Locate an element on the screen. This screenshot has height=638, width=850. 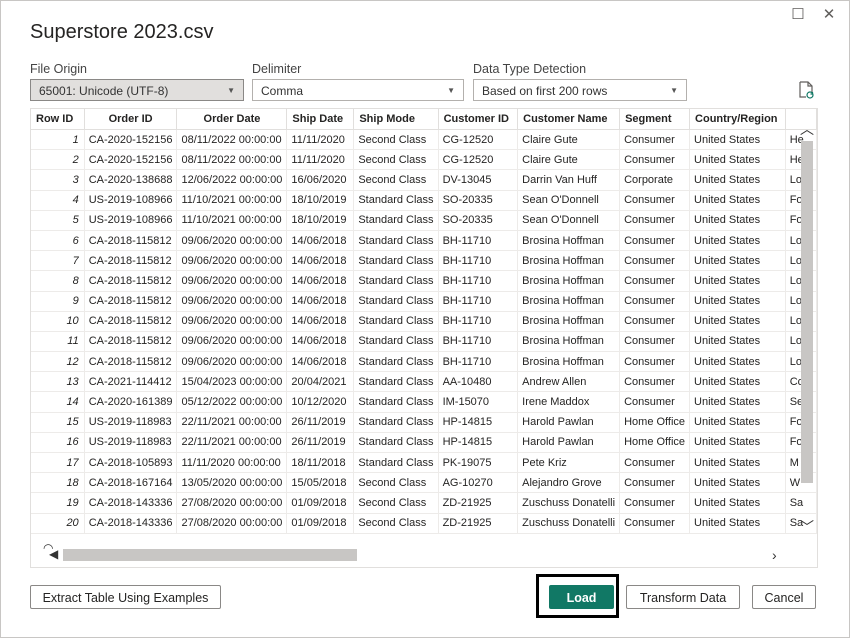
dialog-title: Superstore 2023.csv is located at coordinates (122, 32).